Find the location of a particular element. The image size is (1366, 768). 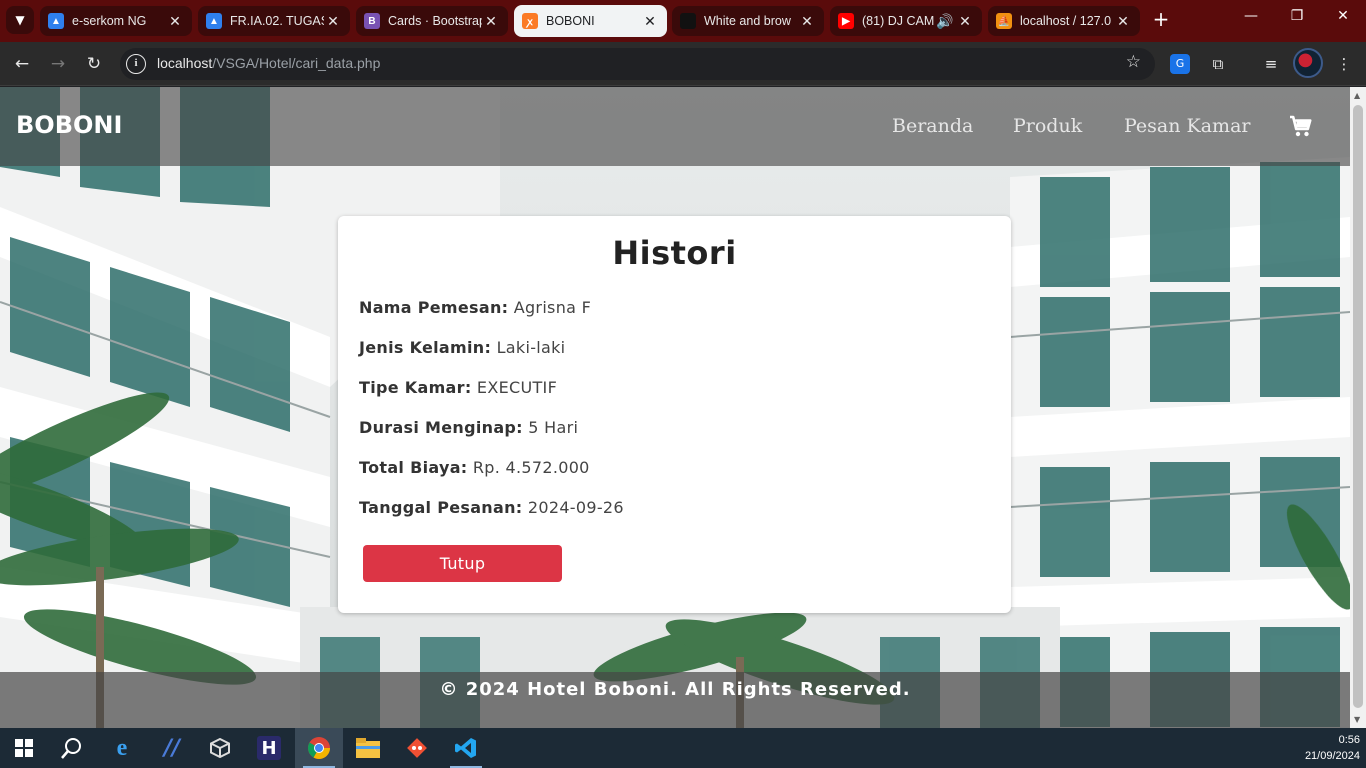

tab-search-button: ▼ is located at coordinates (20, 20).